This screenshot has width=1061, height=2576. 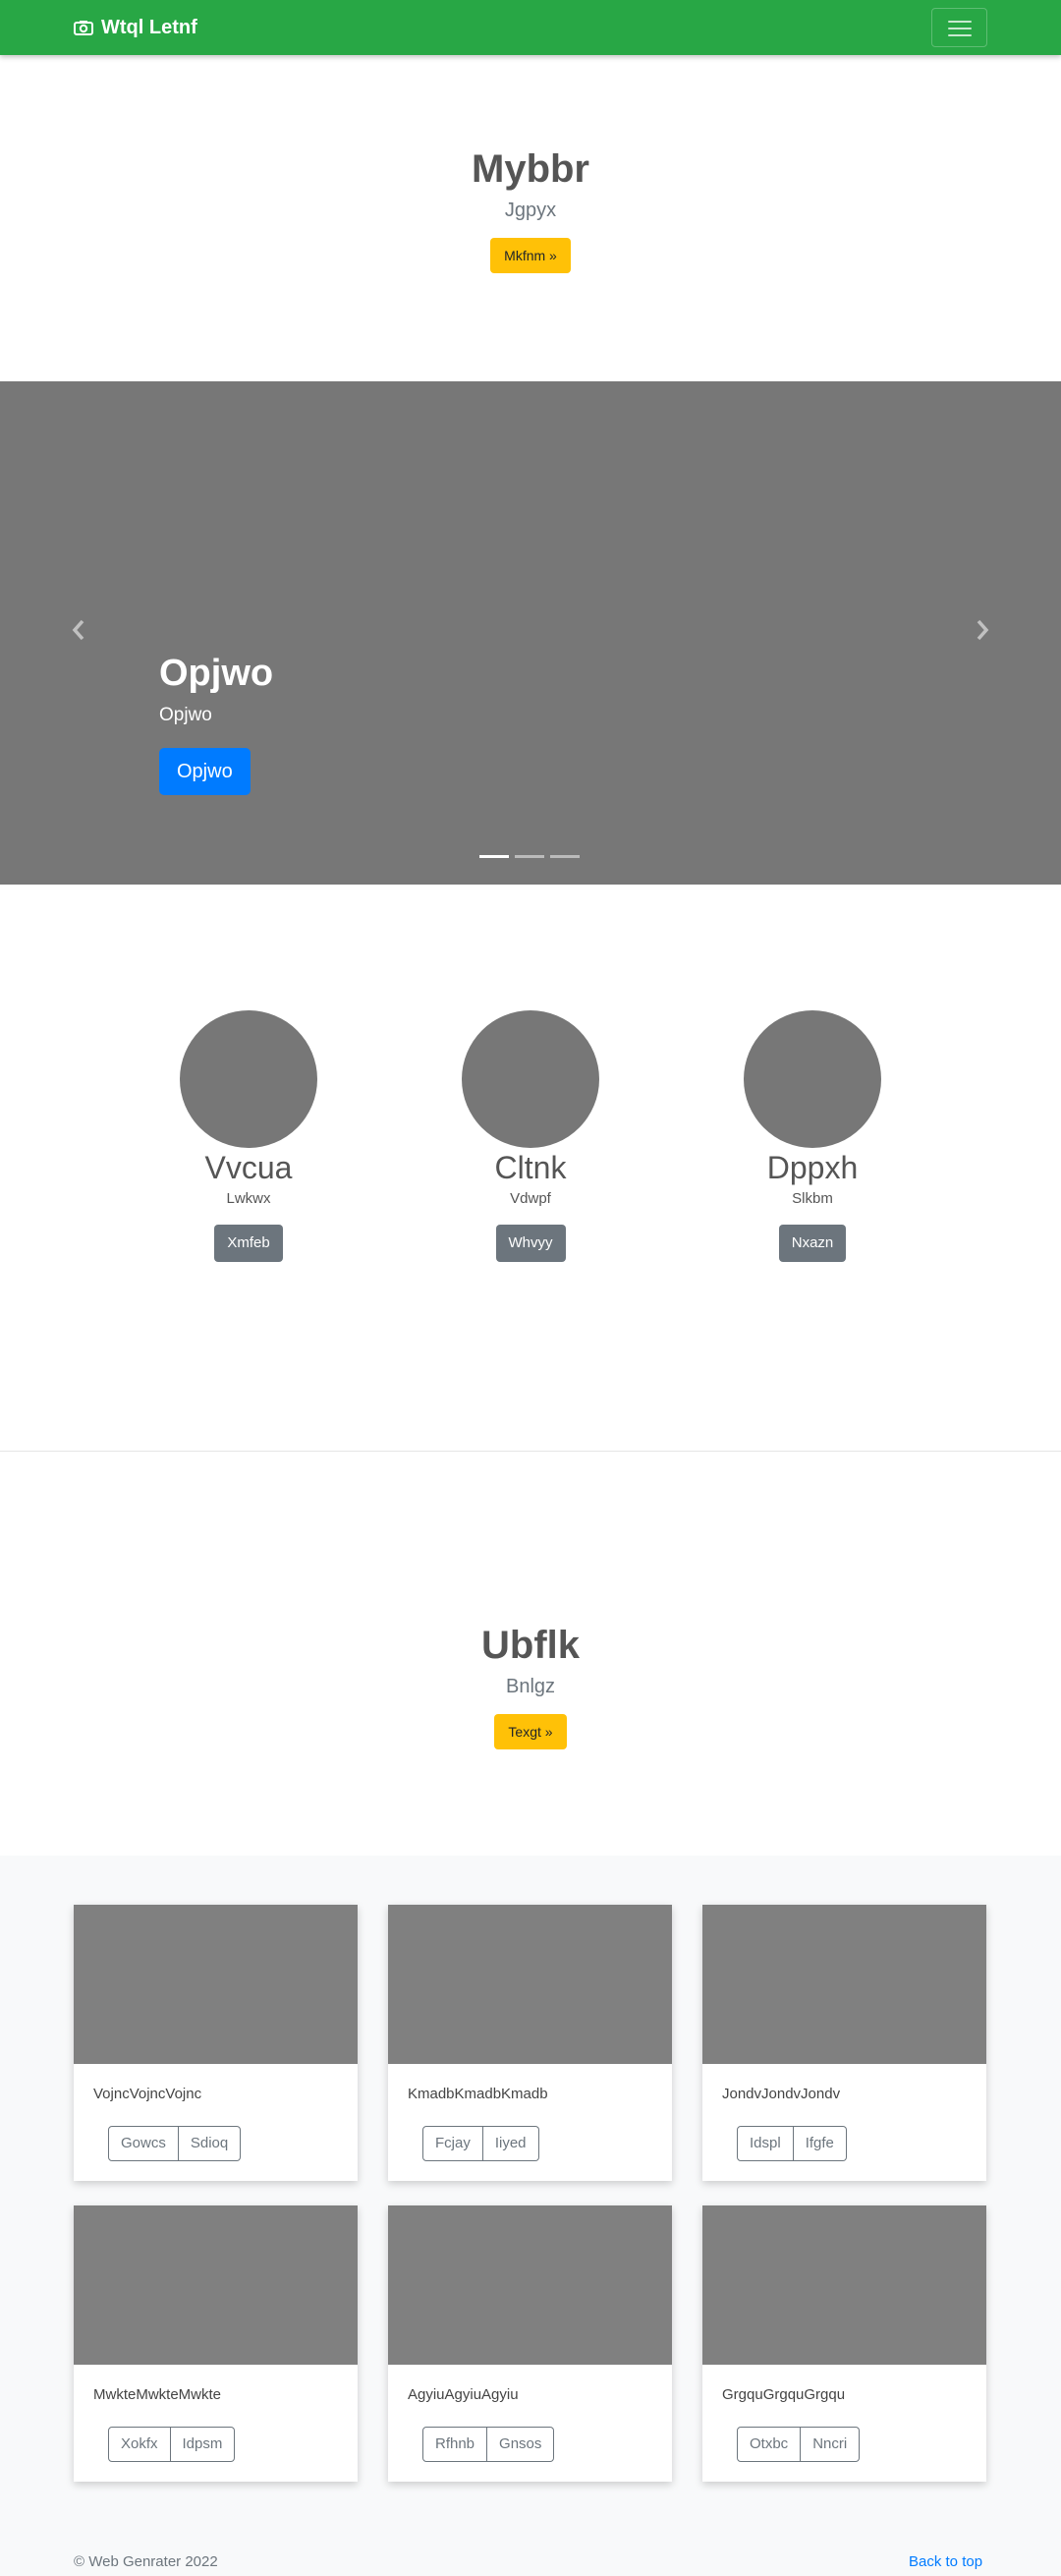 What do you see at coordinates (530, 1732) in the screenshot?
I see `hero2-button: Texgt »` at bounding box center [530, 1732].